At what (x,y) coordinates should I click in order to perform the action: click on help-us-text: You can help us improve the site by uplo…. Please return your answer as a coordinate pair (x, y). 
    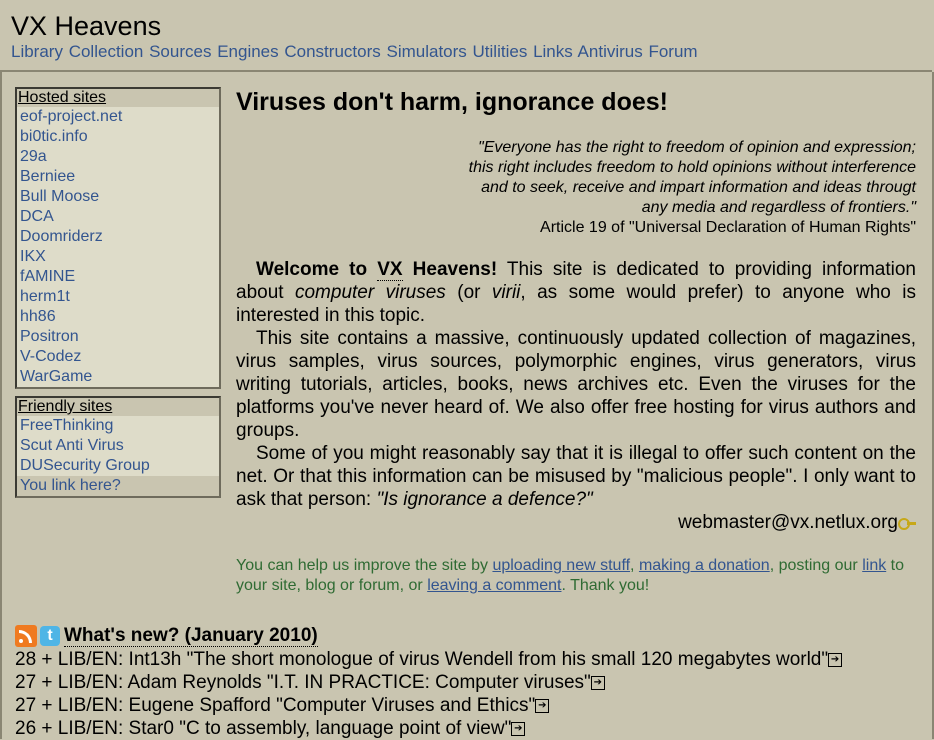
    Looking at the image, I should click on (576, 576).